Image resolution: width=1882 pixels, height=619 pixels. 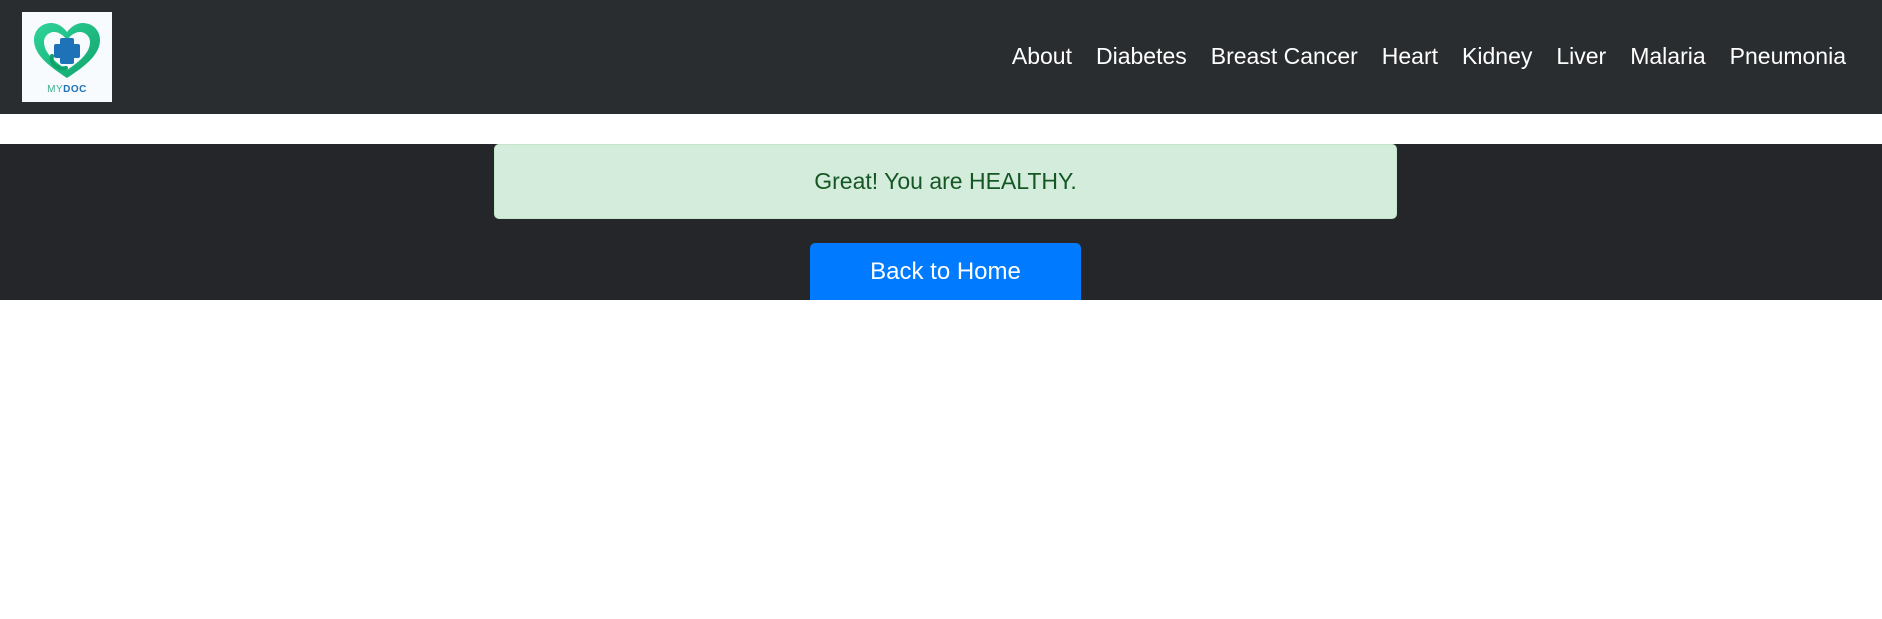 I want to click on brand-wordmark: MYDOC, so click(x=67, y=89).